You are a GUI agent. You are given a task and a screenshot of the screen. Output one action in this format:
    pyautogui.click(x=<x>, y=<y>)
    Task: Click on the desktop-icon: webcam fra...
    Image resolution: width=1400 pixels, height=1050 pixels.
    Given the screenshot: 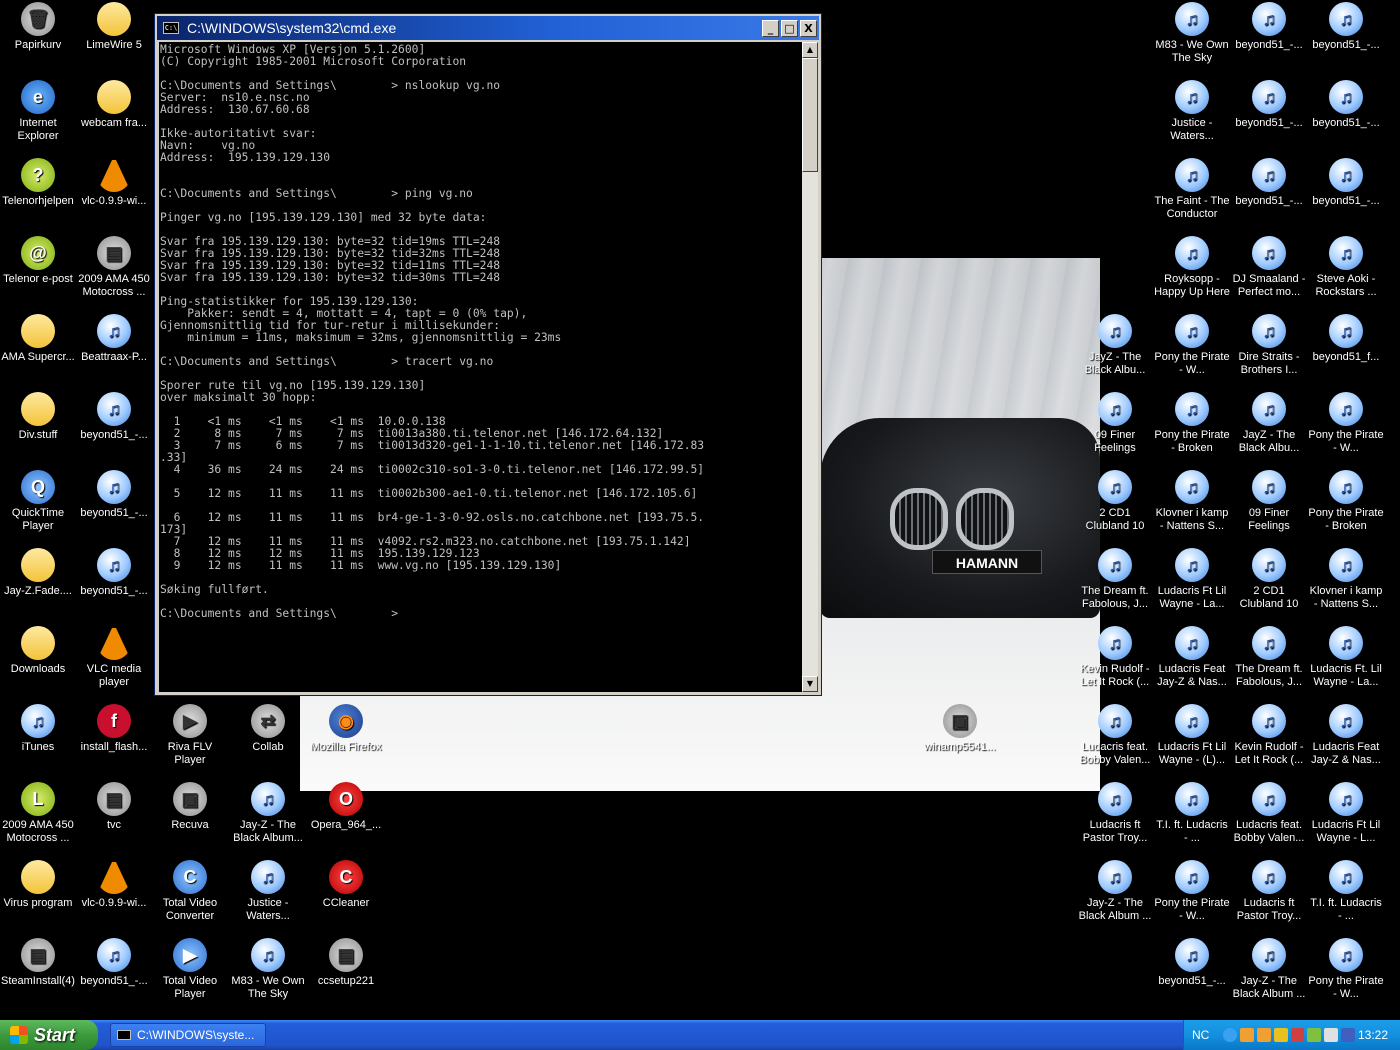 What is the action you would take?
    pyautogui.click(x=114, y=105)
    